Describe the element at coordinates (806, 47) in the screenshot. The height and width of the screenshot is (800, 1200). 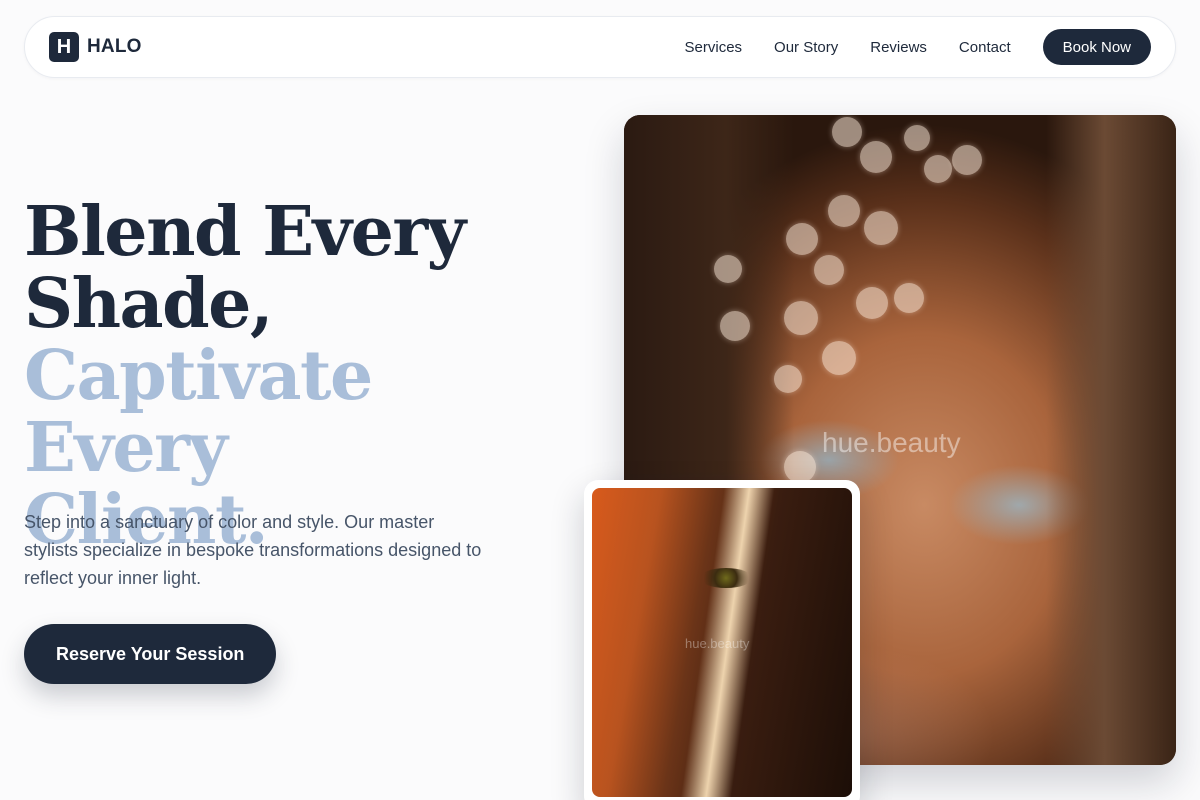
I see `nav-link-our-story: Our Story` at that location.